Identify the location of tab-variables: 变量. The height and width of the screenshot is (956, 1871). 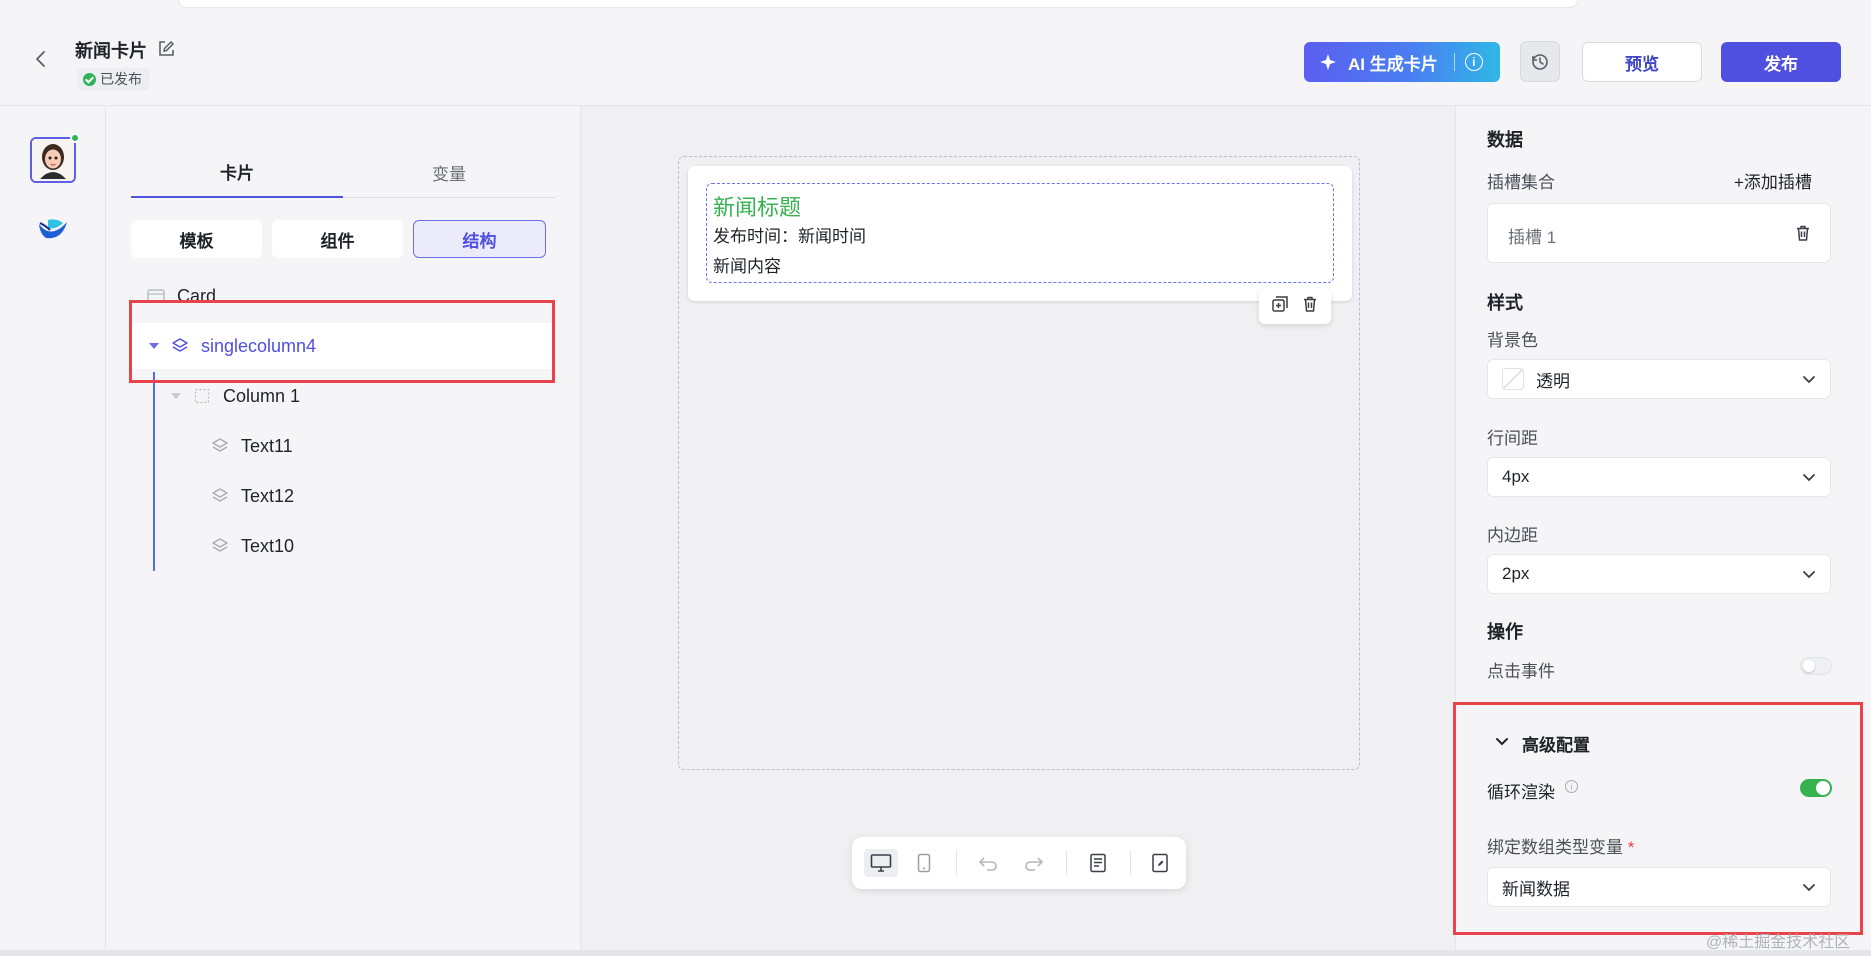
(449, 172).